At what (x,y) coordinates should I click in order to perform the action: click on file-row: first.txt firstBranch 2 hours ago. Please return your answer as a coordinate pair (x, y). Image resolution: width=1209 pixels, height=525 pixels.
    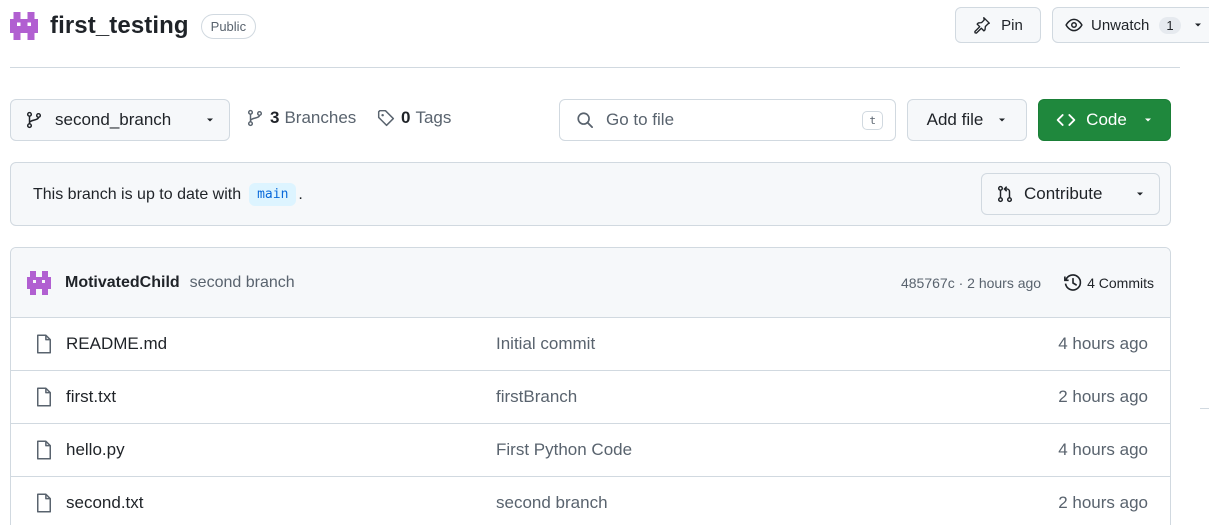
    Looking at the image, I should click on (590, 397).